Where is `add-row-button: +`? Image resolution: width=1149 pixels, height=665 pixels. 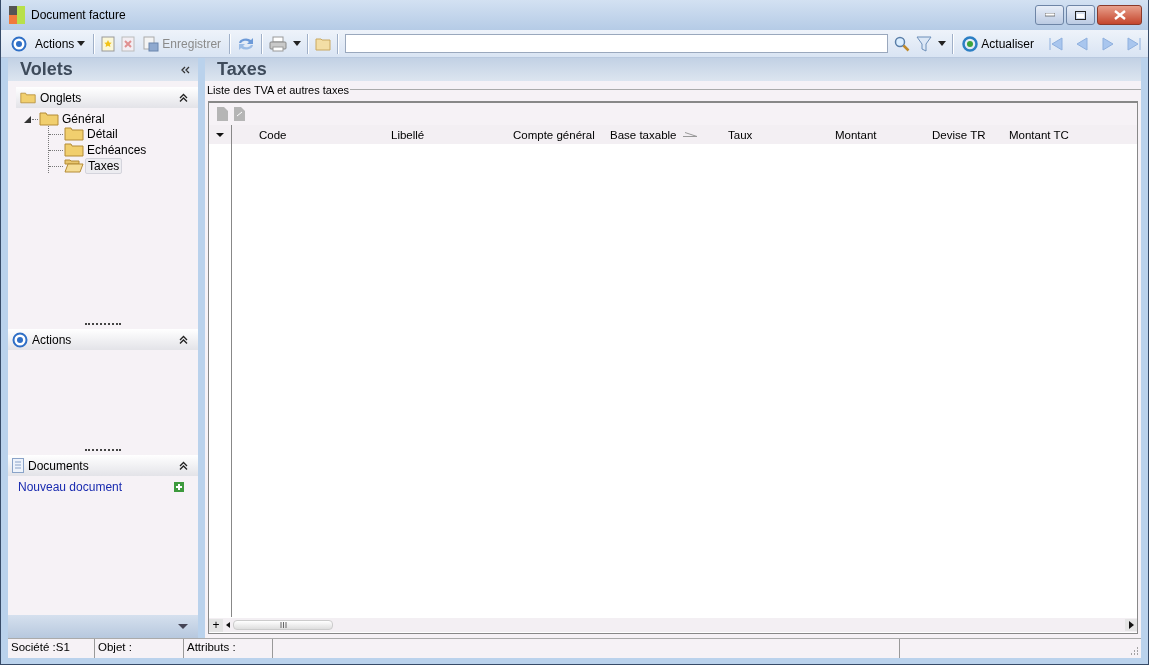
add-row-button: + is located at coordinates (216, 625).